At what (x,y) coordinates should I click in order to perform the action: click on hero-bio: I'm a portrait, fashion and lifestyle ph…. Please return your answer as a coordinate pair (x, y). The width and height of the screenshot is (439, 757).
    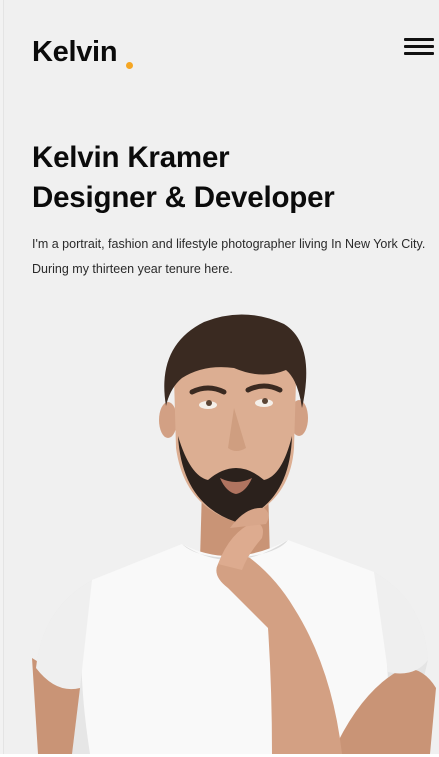
    Looking at the image, I should click on (229, 256).